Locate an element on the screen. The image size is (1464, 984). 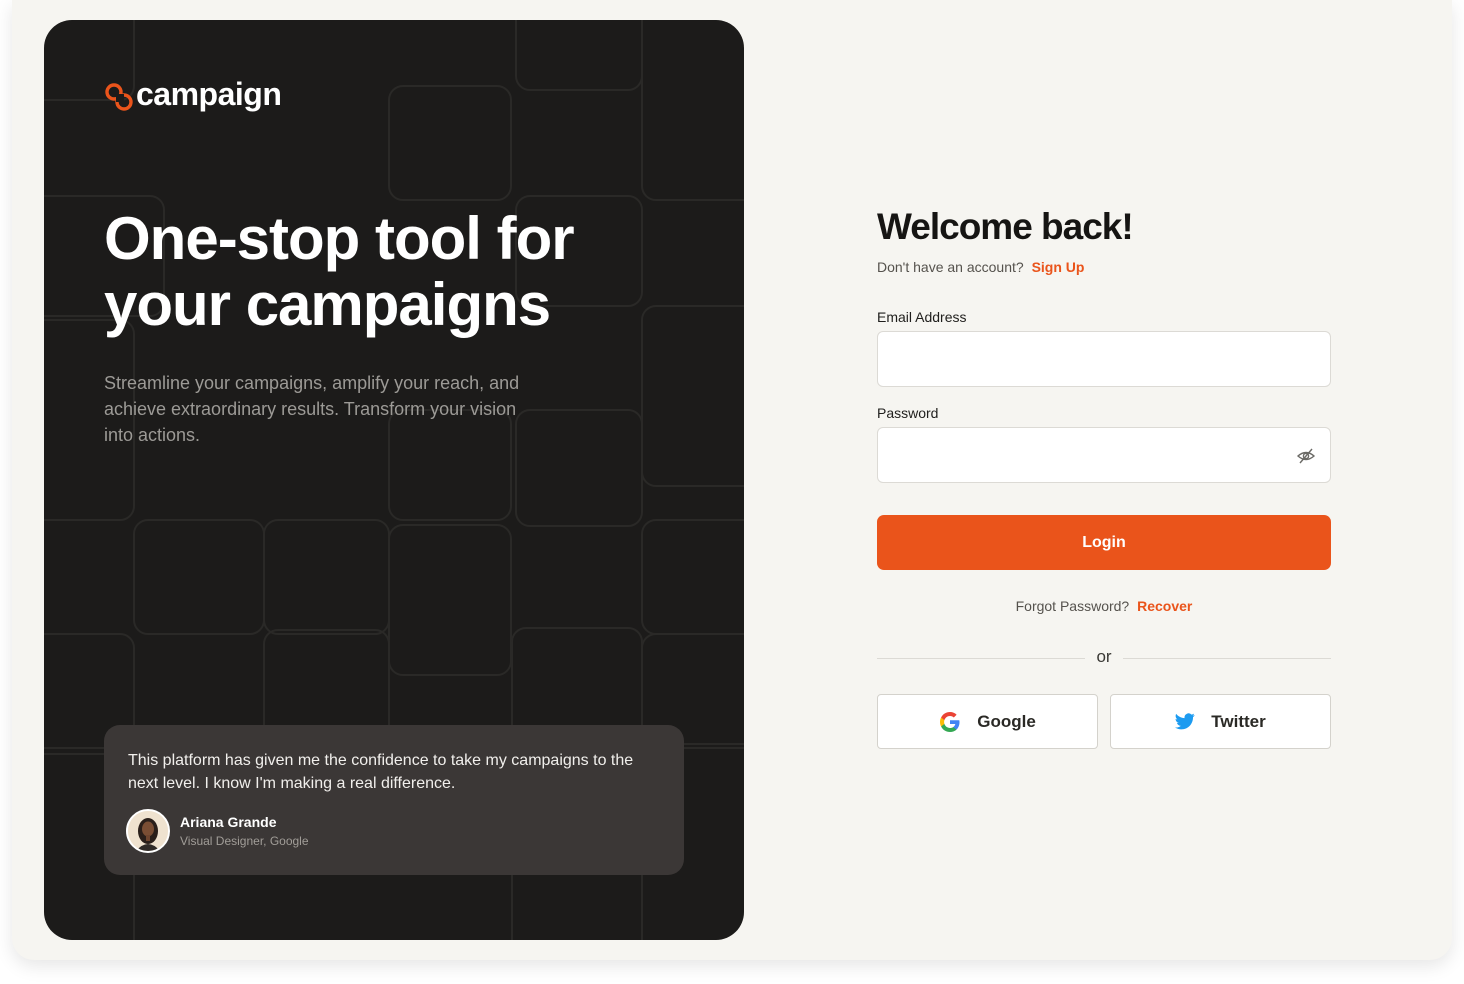
recover-link: Recover is located at coordinates (1164, 606).